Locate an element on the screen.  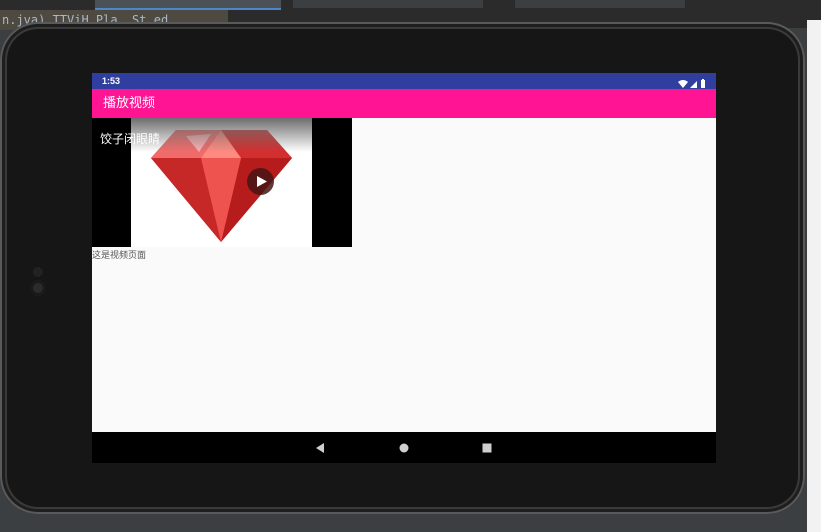
page-label: 这是视频页面 is located at coordinates (119, 256).